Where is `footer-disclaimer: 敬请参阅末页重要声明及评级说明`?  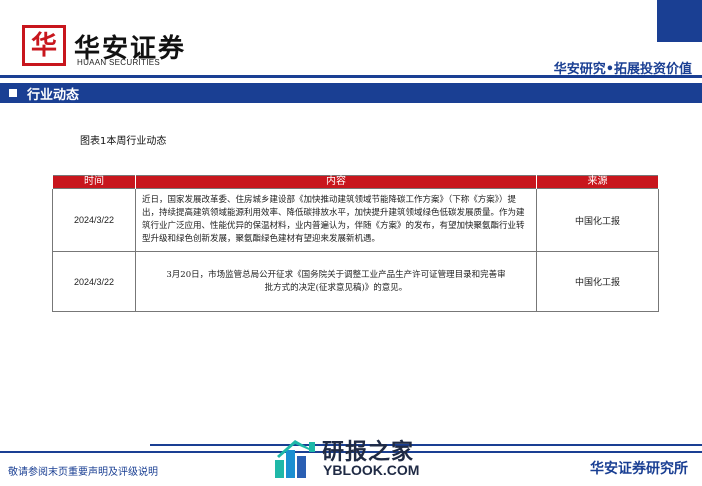
footer-disclaimer: 敬请参阅末页重要声明及评级说明 is located at coordinates (83, 472).